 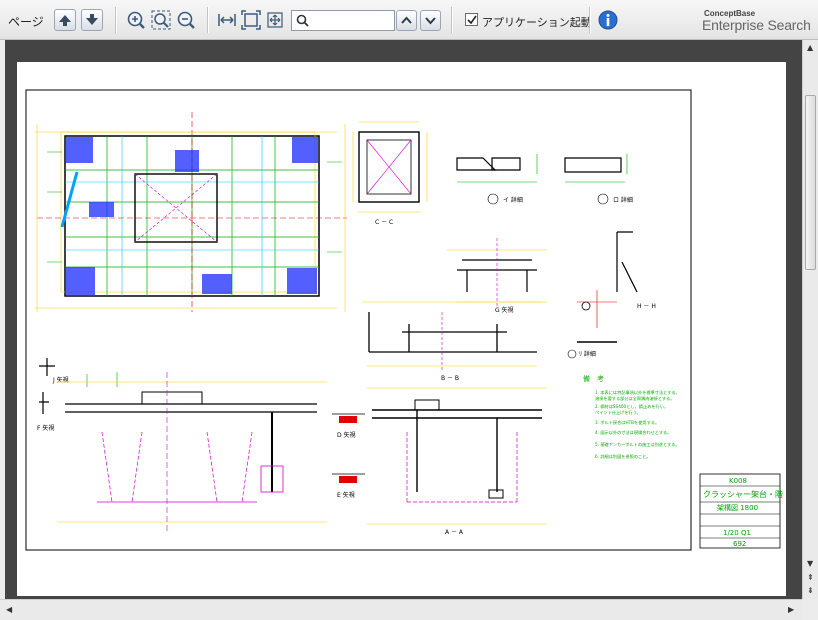 What do you see at coordinates (637, 444) in the screenshot?
I see `note-line: 5. 基礎アンカーボルトの施工は別途とする。` at bounding box center [637, 444].